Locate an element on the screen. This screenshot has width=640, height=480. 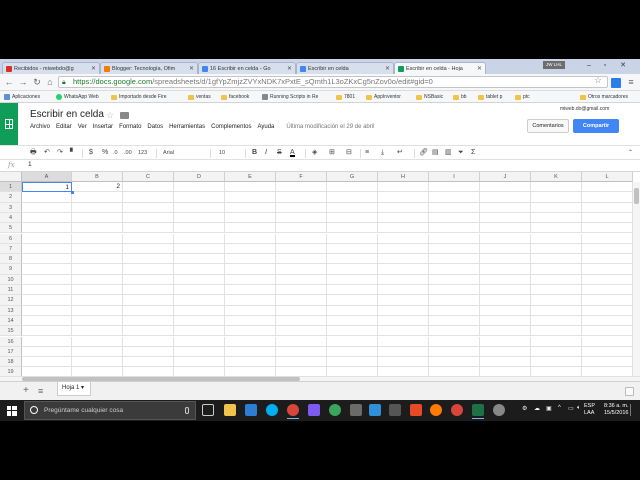
chart-icon: ▥ is located at coordinates (448, 153).